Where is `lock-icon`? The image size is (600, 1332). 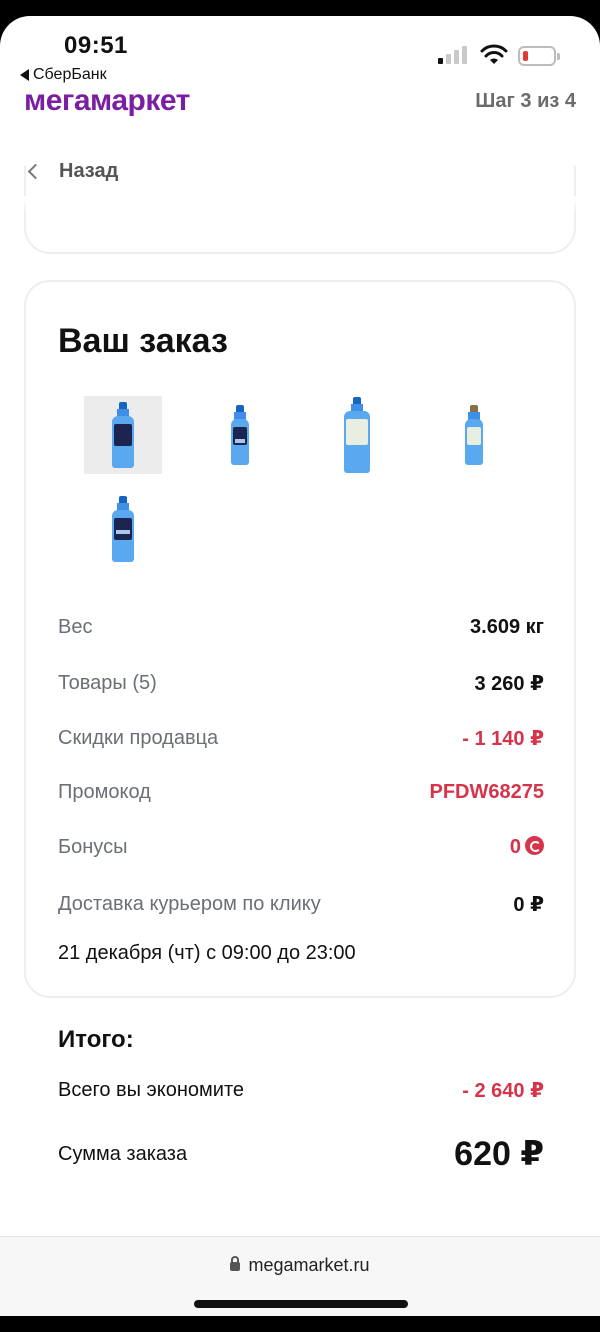 lock-icon is located at coordinates (235, 1263).